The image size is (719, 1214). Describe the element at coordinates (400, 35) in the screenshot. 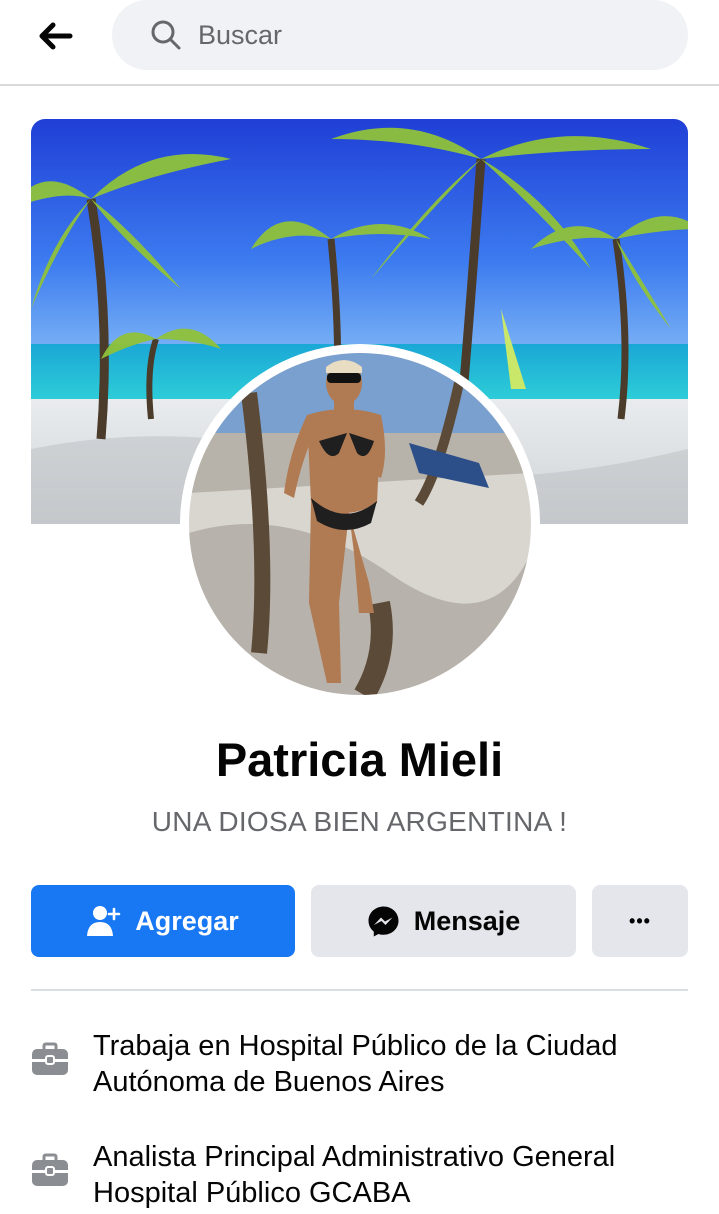

I see `search-bar: Buscar` at that location.